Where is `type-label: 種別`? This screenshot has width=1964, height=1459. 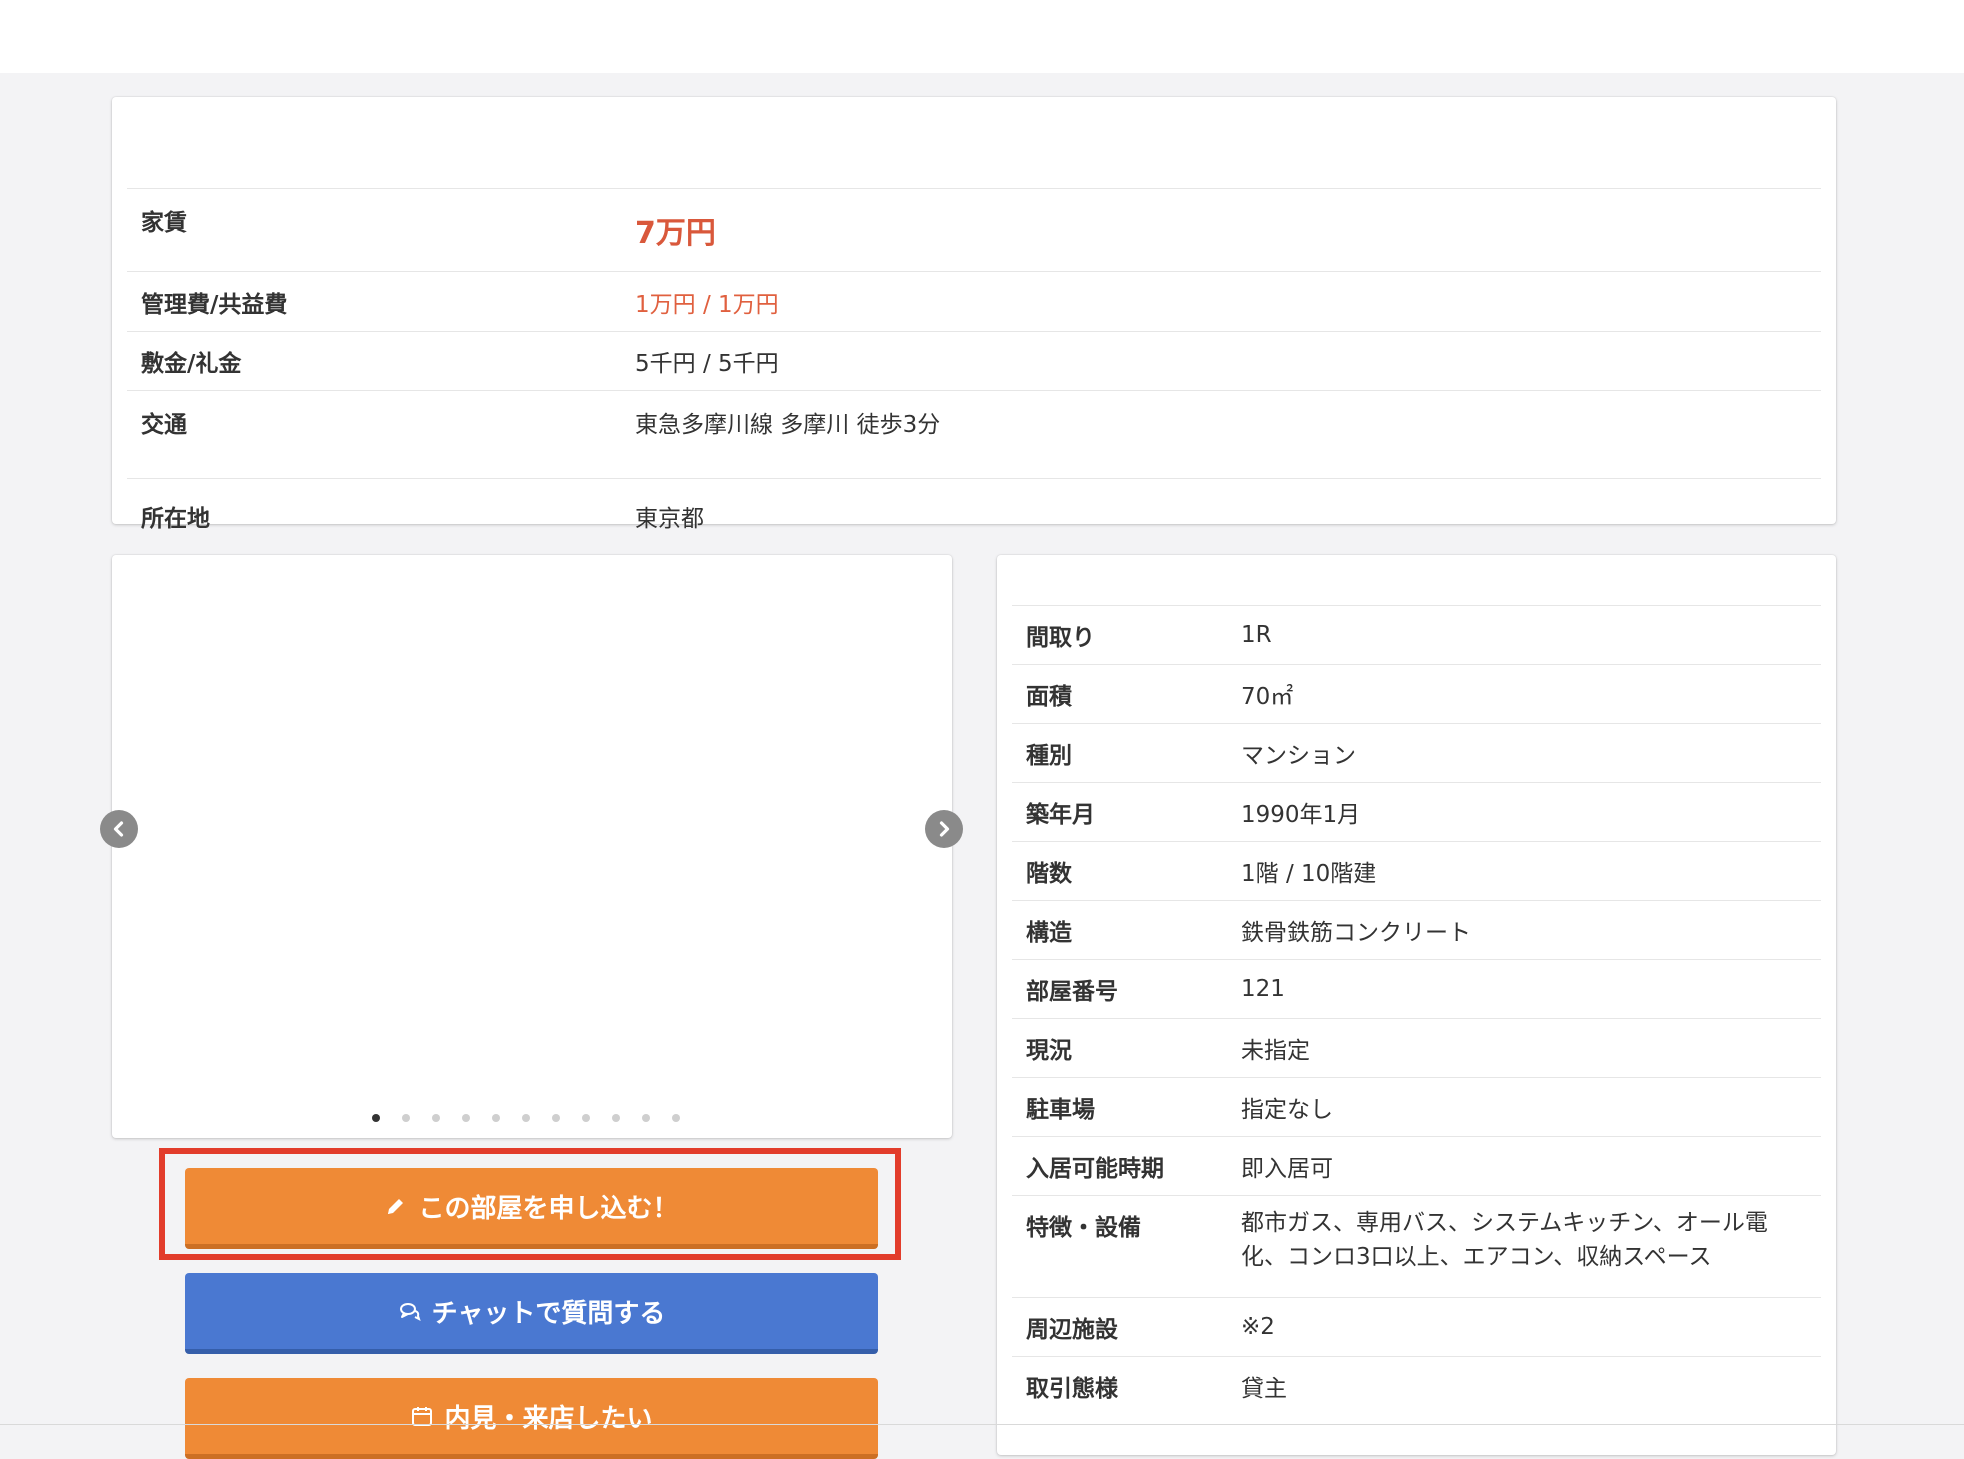 type-label: 種別 is located at coordinates (1119, 753).